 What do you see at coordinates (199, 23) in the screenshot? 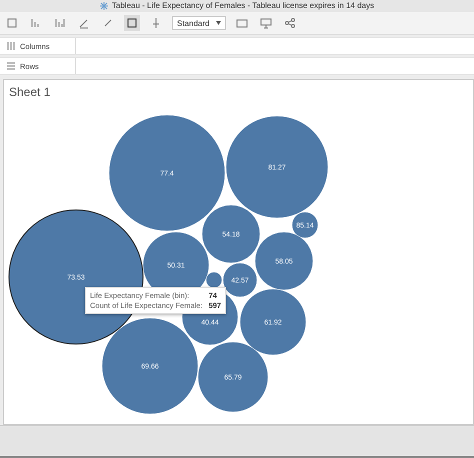
I see `fit-dropdown: Standard` at bounding box center [199, 23].